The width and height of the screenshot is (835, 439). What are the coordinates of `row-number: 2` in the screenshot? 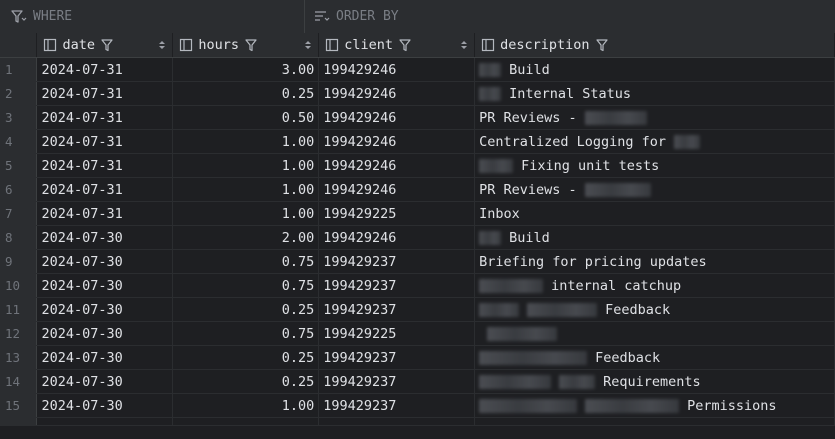 It's located at (19, 93).